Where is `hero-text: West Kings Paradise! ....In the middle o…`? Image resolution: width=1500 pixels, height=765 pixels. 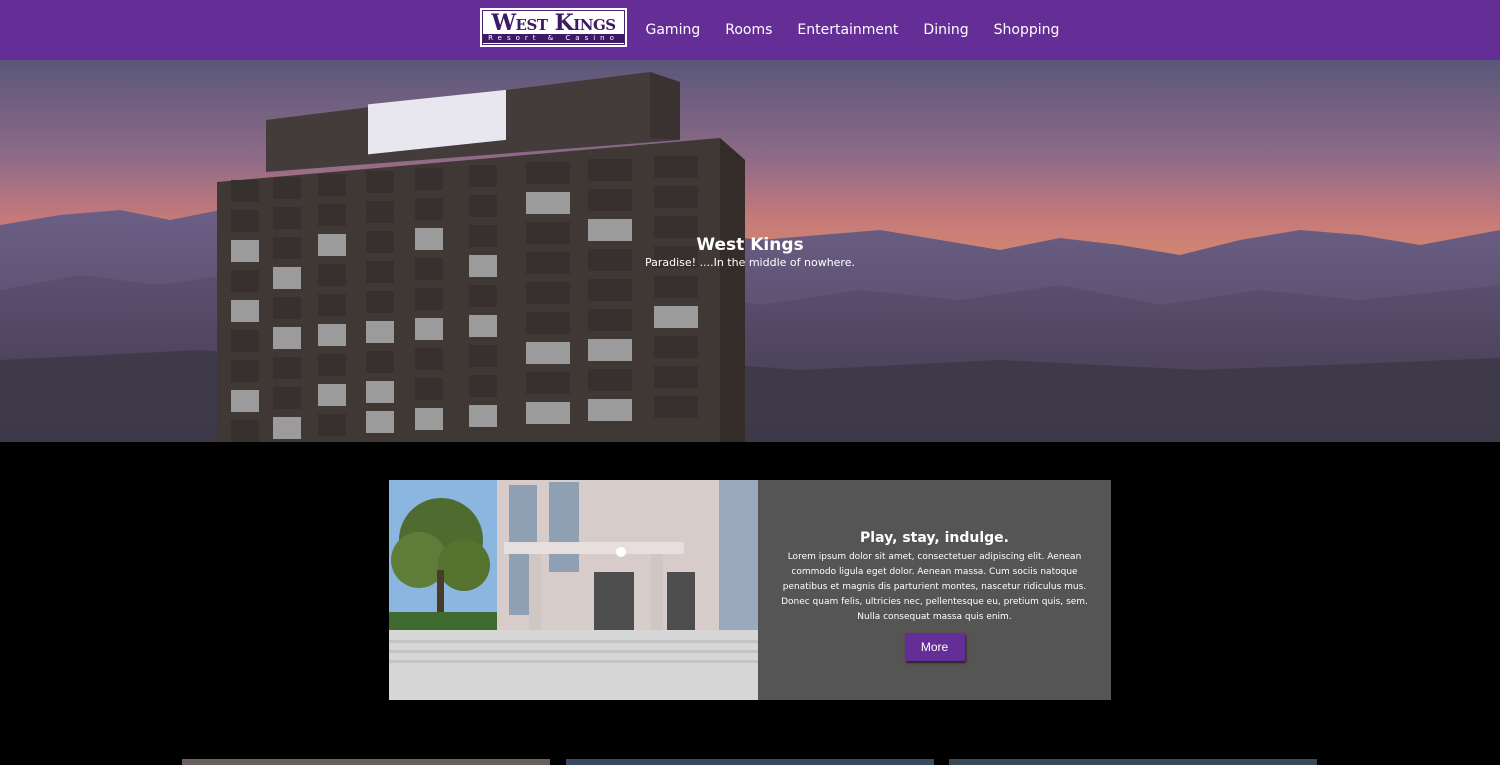 hero-text: West Kings Paradise! ....In the middle o… is located at coordinates (750, 252).